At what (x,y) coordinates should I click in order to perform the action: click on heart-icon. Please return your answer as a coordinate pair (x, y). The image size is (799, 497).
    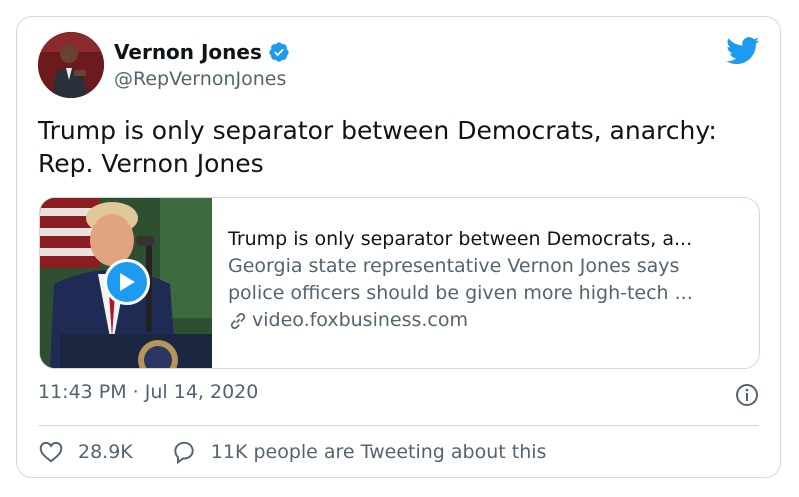
    Looking at the image, I should click on (51, 452).